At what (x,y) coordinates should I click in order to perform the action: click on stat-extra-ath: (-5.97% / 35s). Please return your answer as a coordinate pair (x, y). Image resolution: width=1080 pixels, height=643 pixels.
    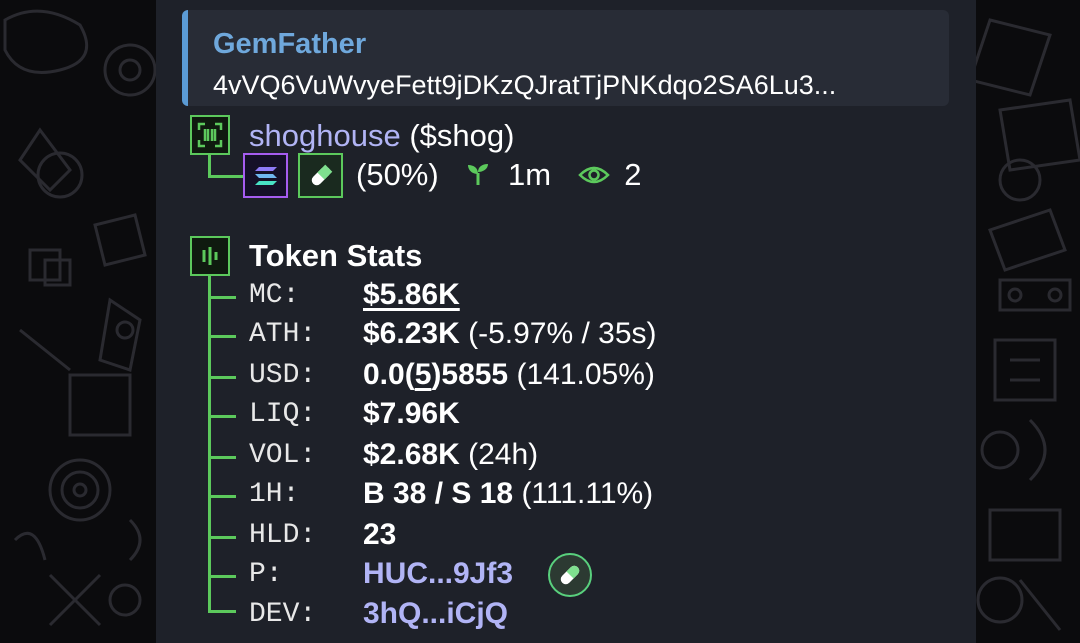
    Looking at the image, I should click on (562, 333).